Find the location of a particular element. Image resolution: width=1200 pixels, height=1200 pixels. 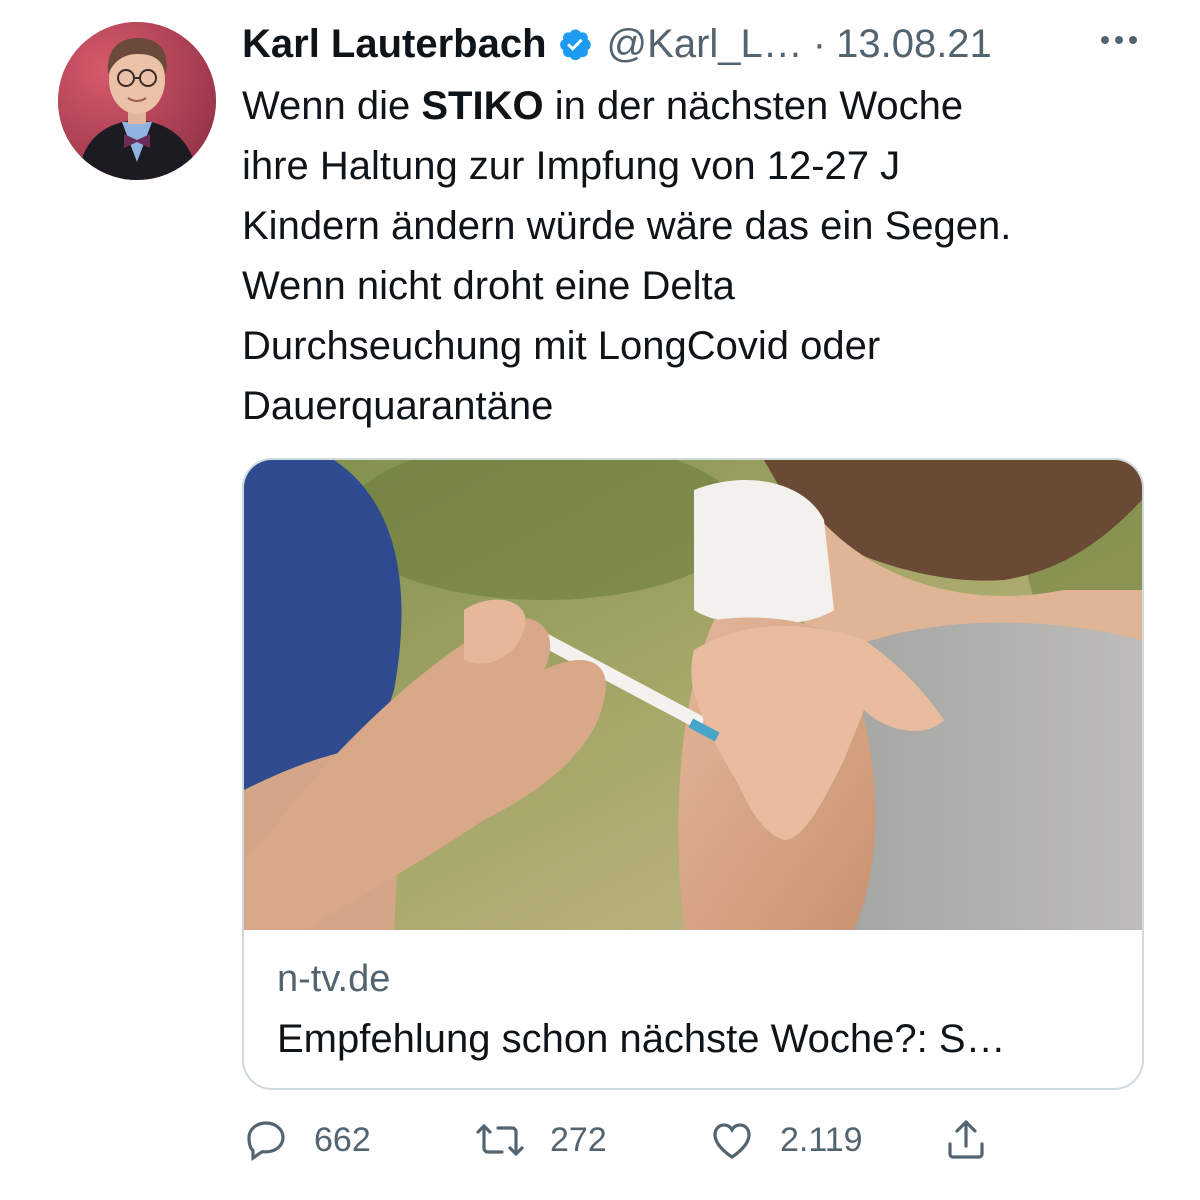

tweet-text-line: ihre Haltung zur Impfung von 12-27 J is located at coordinates (571, 166).